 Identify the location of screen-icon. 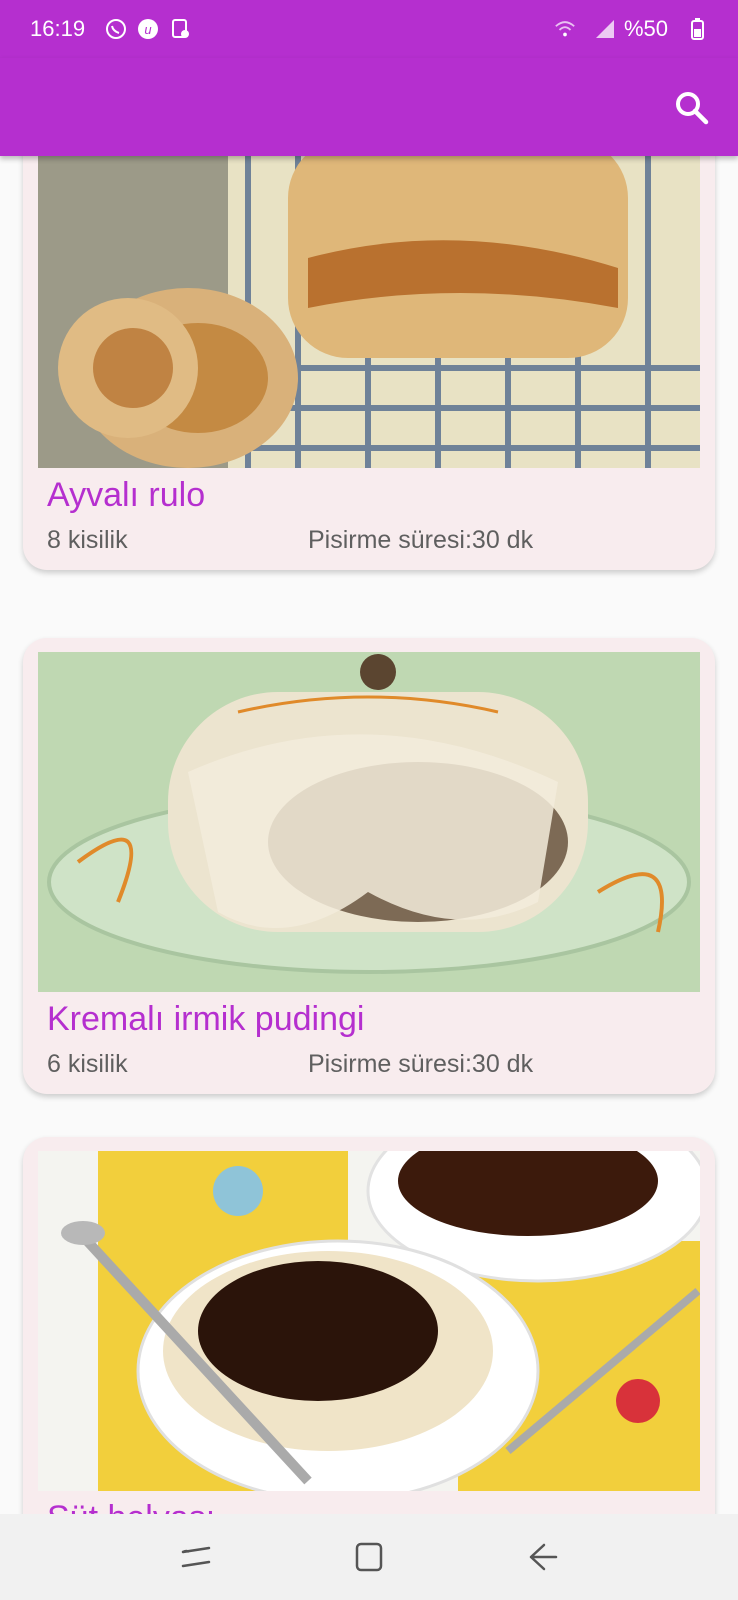
(180, 29).